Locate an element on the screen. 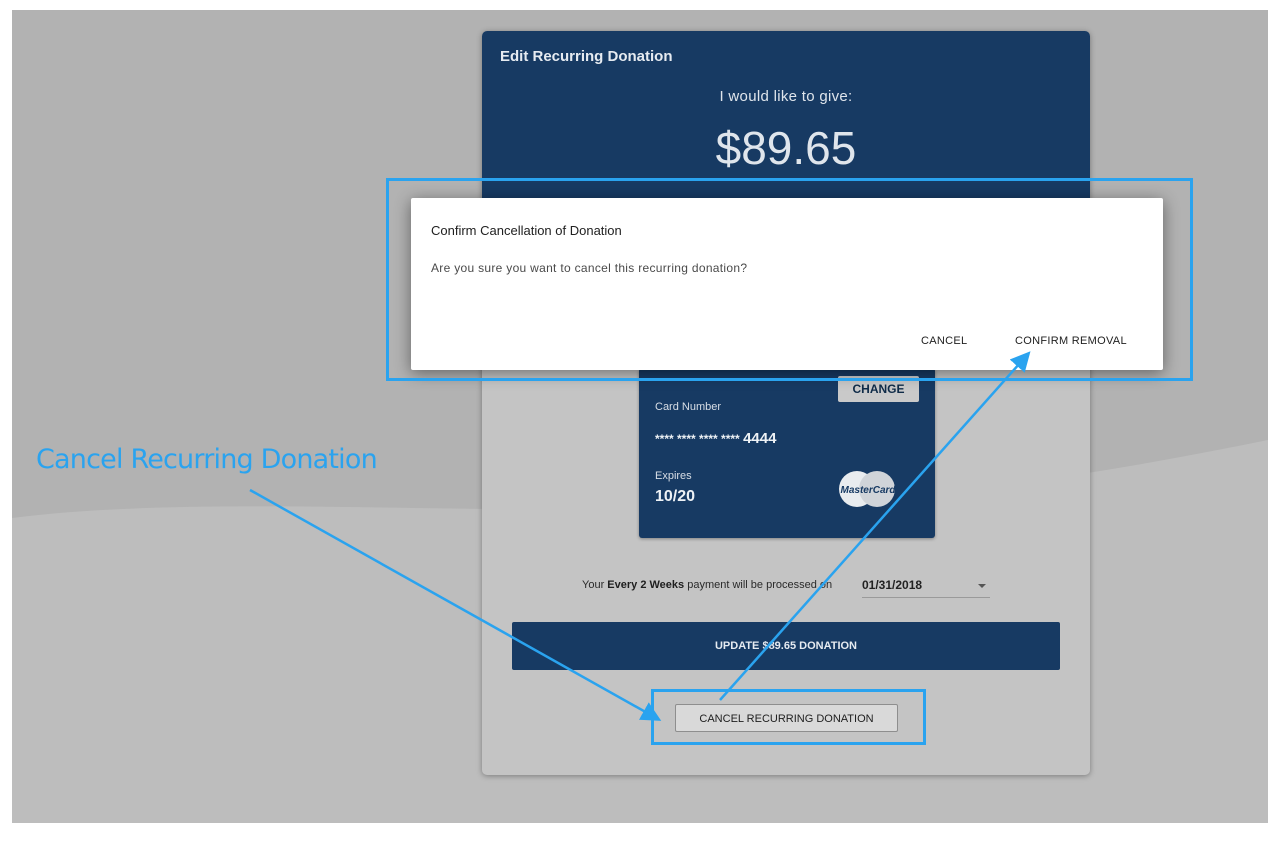  update-donation-button: UPDATE $89.65 DONATION is located at coordinates (786, 646).